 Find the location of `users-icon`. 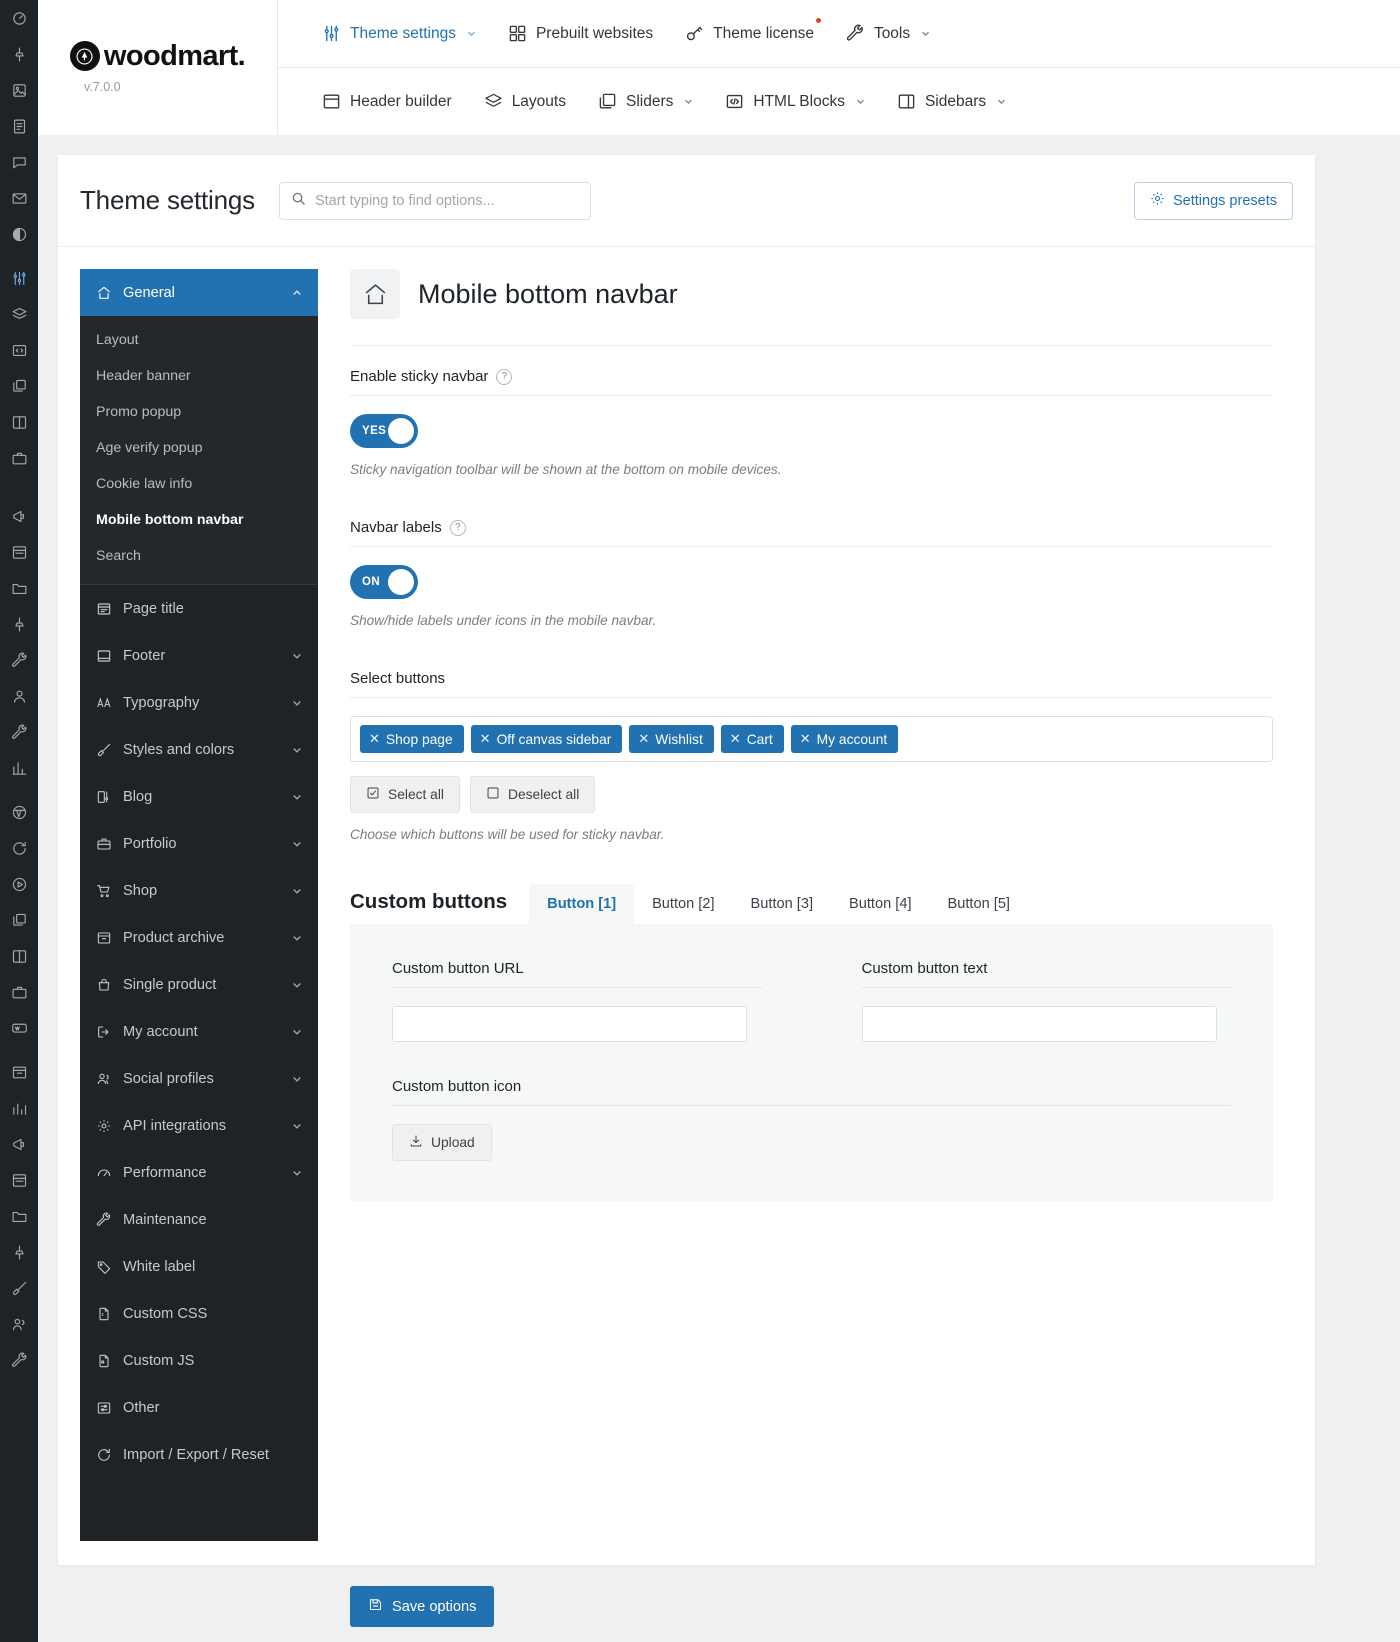

users-icon is located at coordinates (19, 1324).